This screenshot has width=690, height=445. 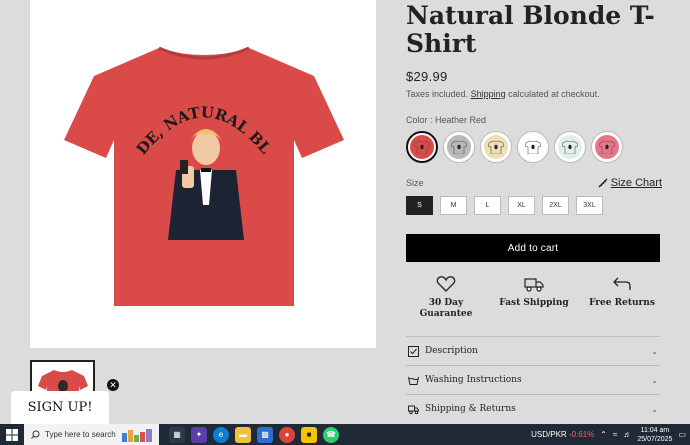 I want to click on size-option: XL, so click(x=521, y=205).